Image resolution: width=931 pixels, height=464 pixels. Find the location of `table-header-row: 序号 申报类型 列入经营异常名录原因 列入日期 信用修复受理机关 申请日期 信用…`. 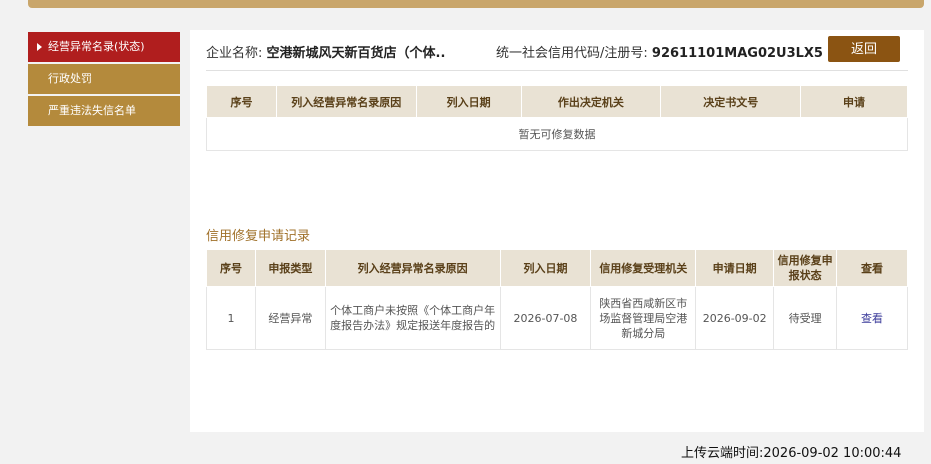

table-header-row: 序号 申报类型 列入经营异常名录原因 列入日期 信用修复受理机关 申请日期 信用… is located at coordinates (557, 268).